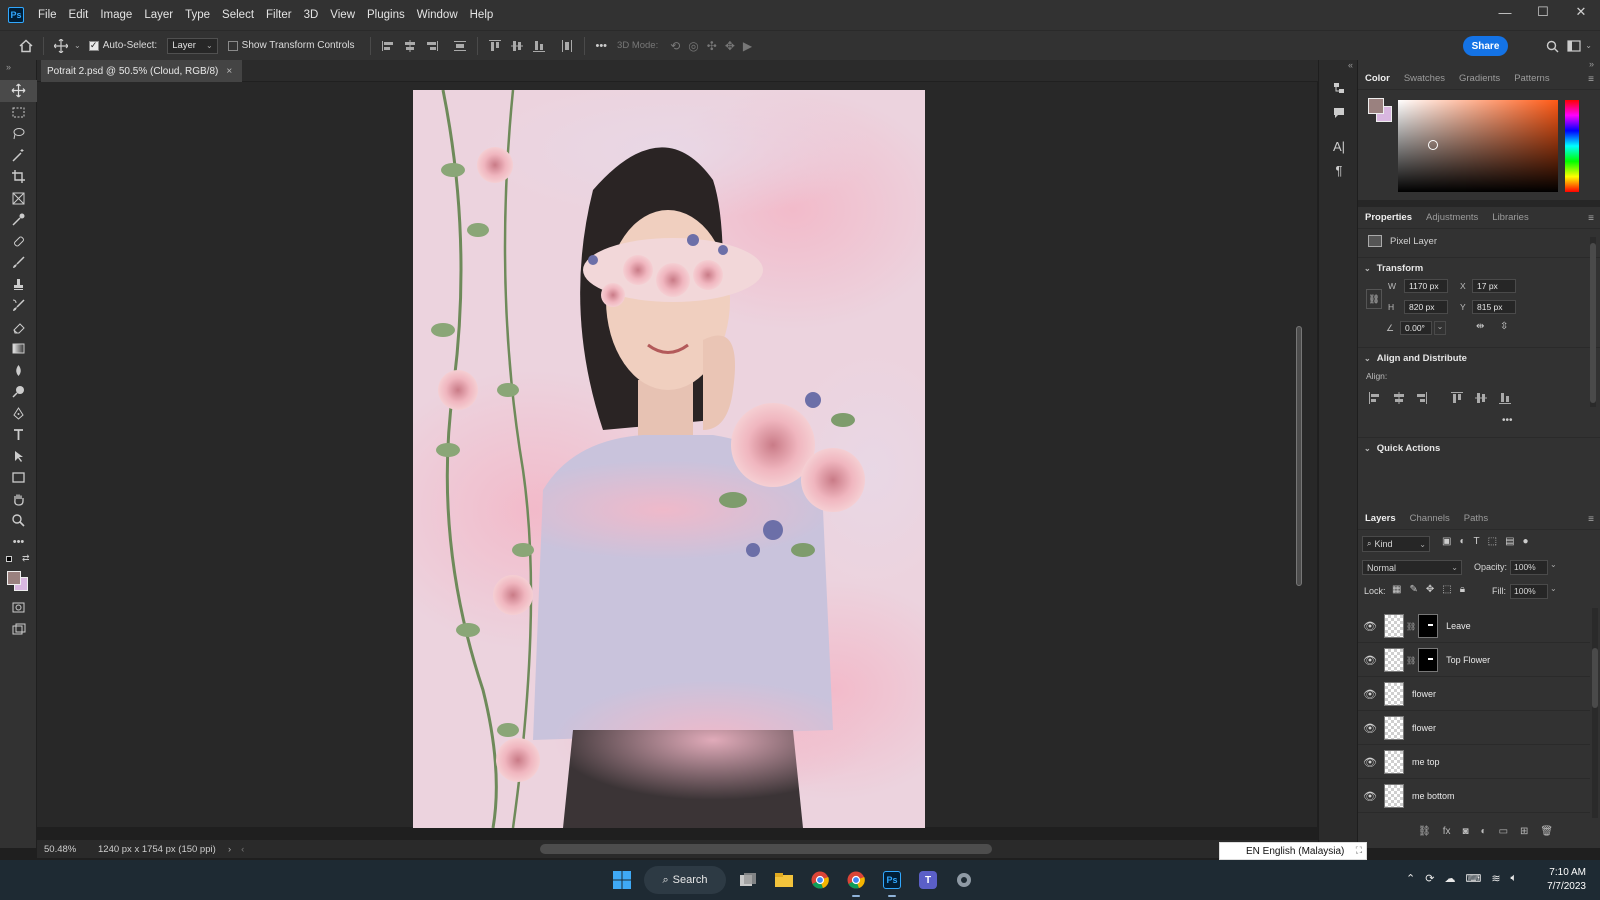  What do you see at coordinates (1424, 79) in the screenshot?
I see `tab-swatches: Swatches` at bounding box center [1424, 79].